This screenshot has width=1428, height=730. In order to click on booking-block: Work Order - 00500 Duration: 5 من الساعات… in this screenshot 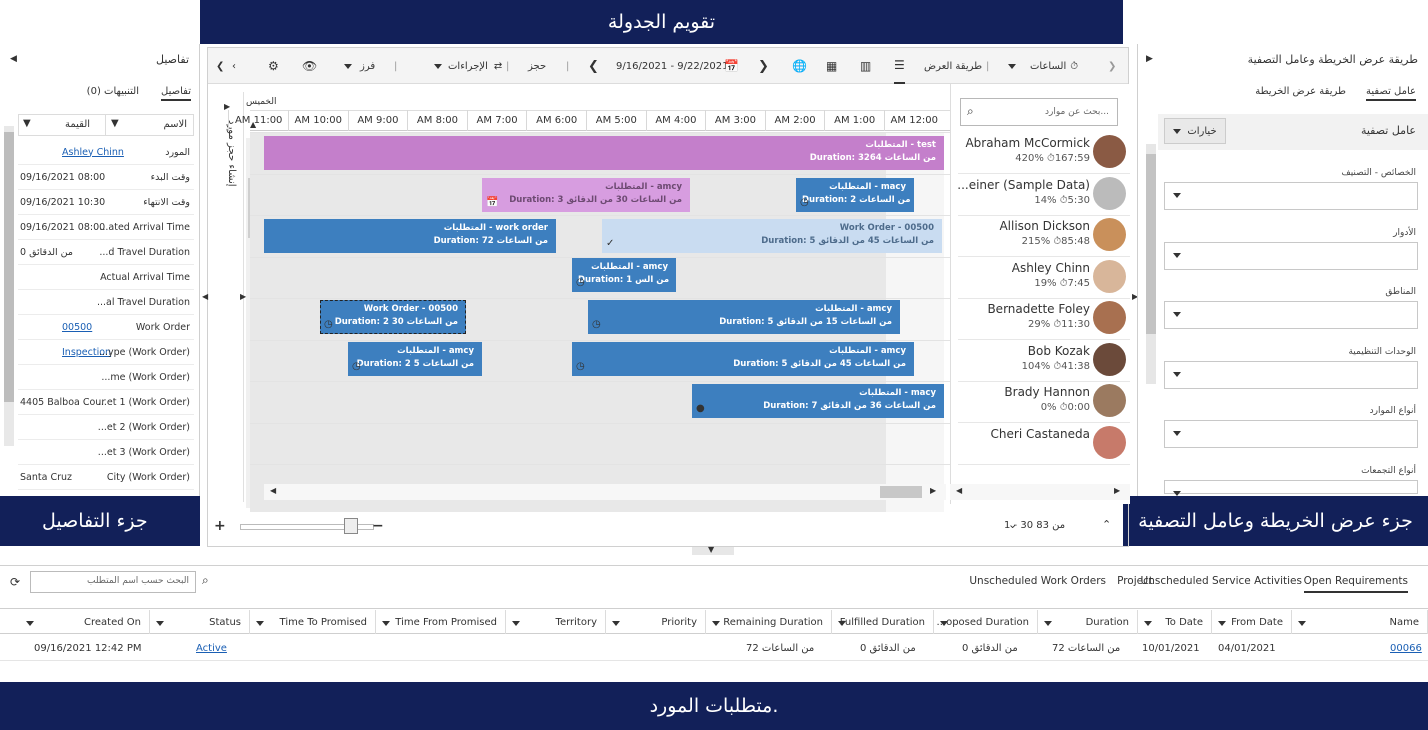, I will do `click(772, 236)`.